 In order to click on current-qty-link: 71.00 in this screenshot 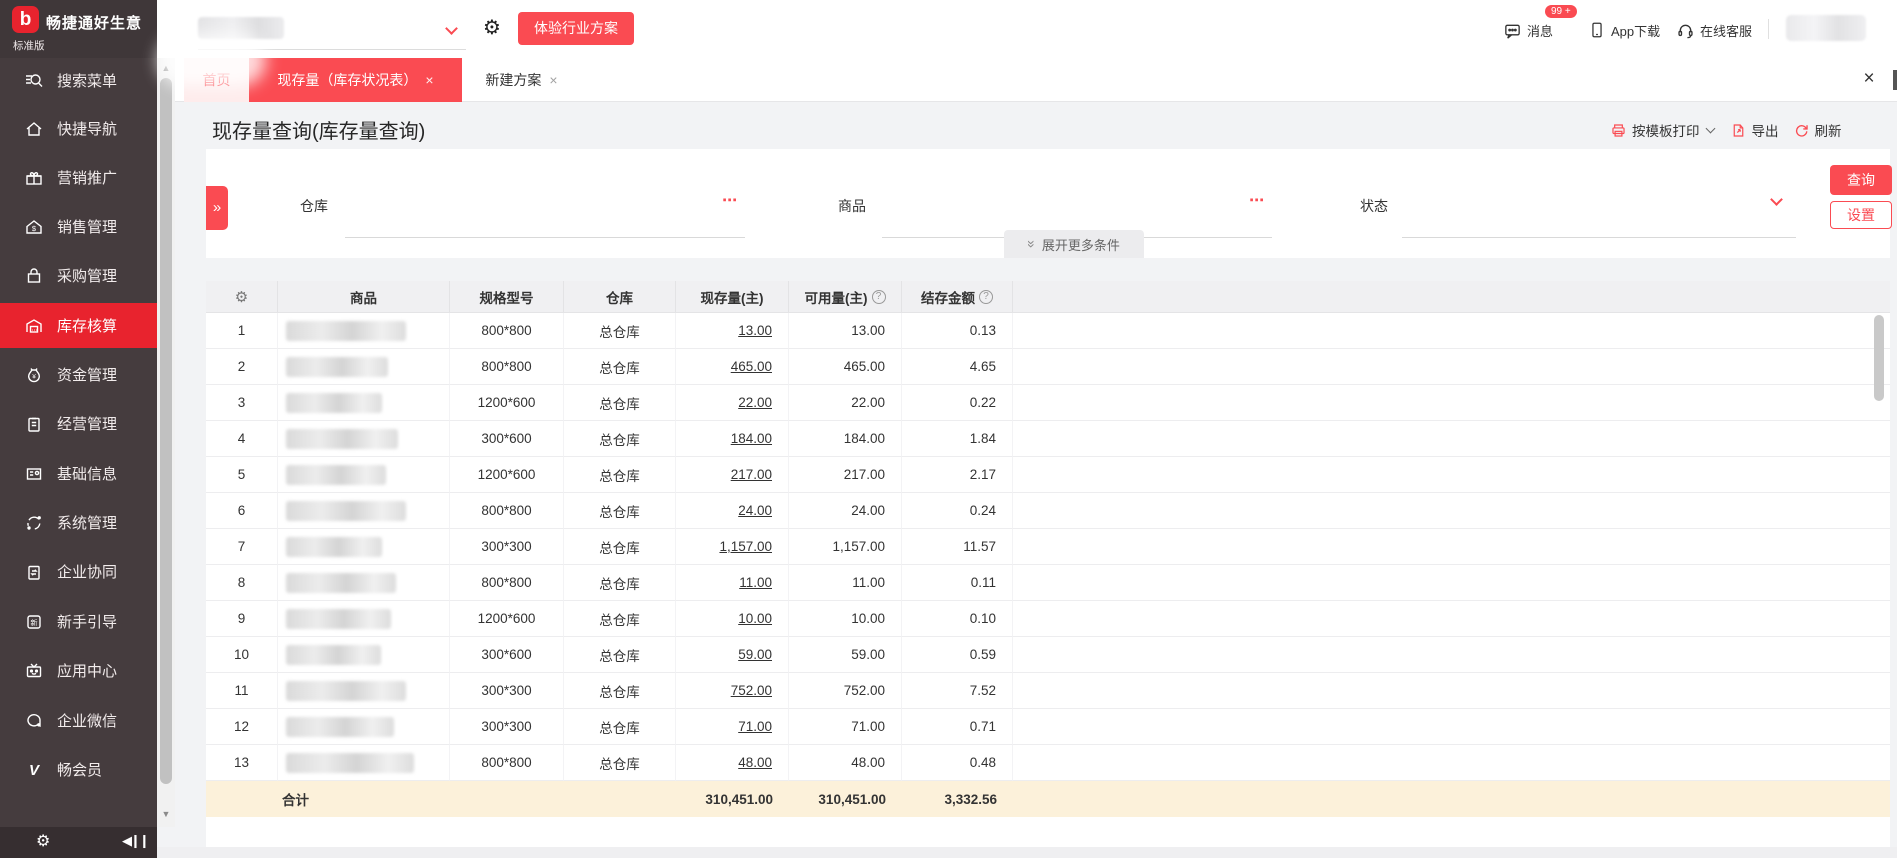, I will do `click(755, 726)`.